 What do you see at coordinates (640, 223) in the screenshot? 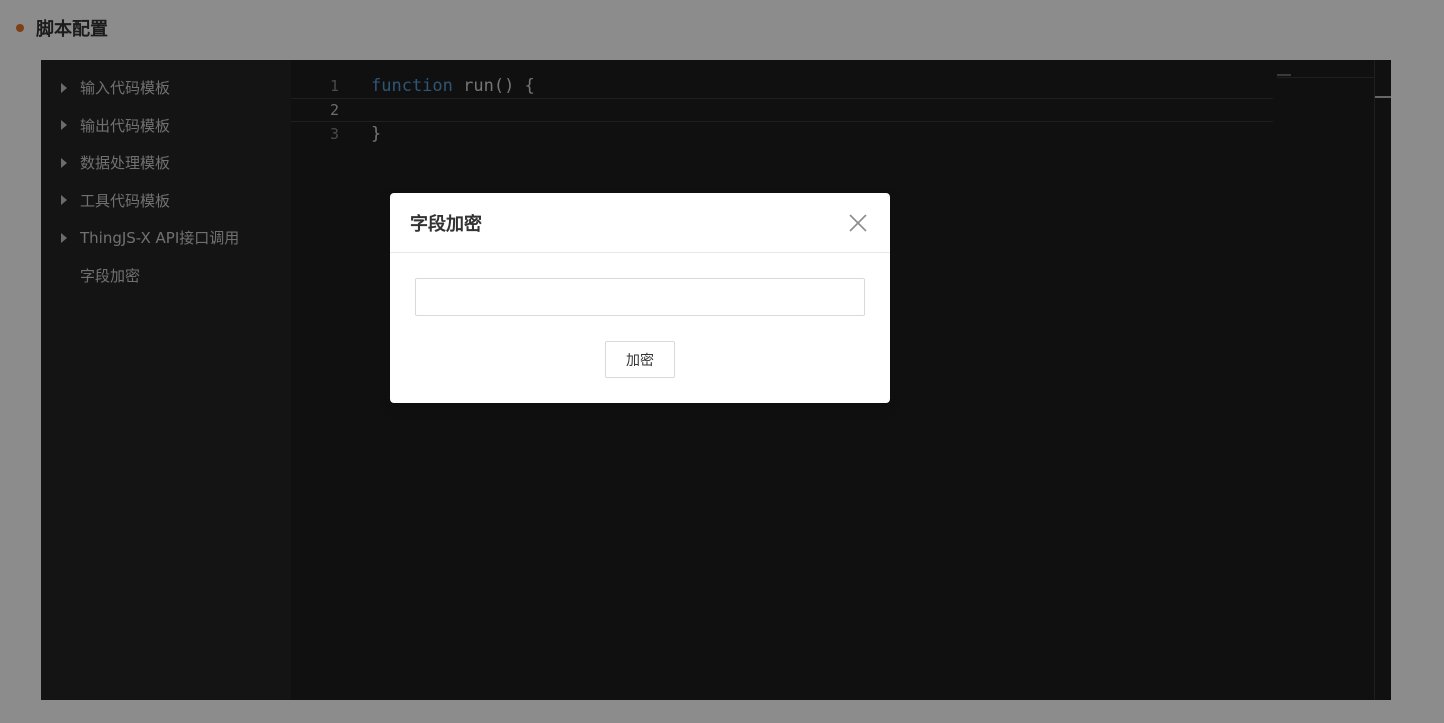
I see `dialog-header: 字段加密` at bounding box center [640, 223].